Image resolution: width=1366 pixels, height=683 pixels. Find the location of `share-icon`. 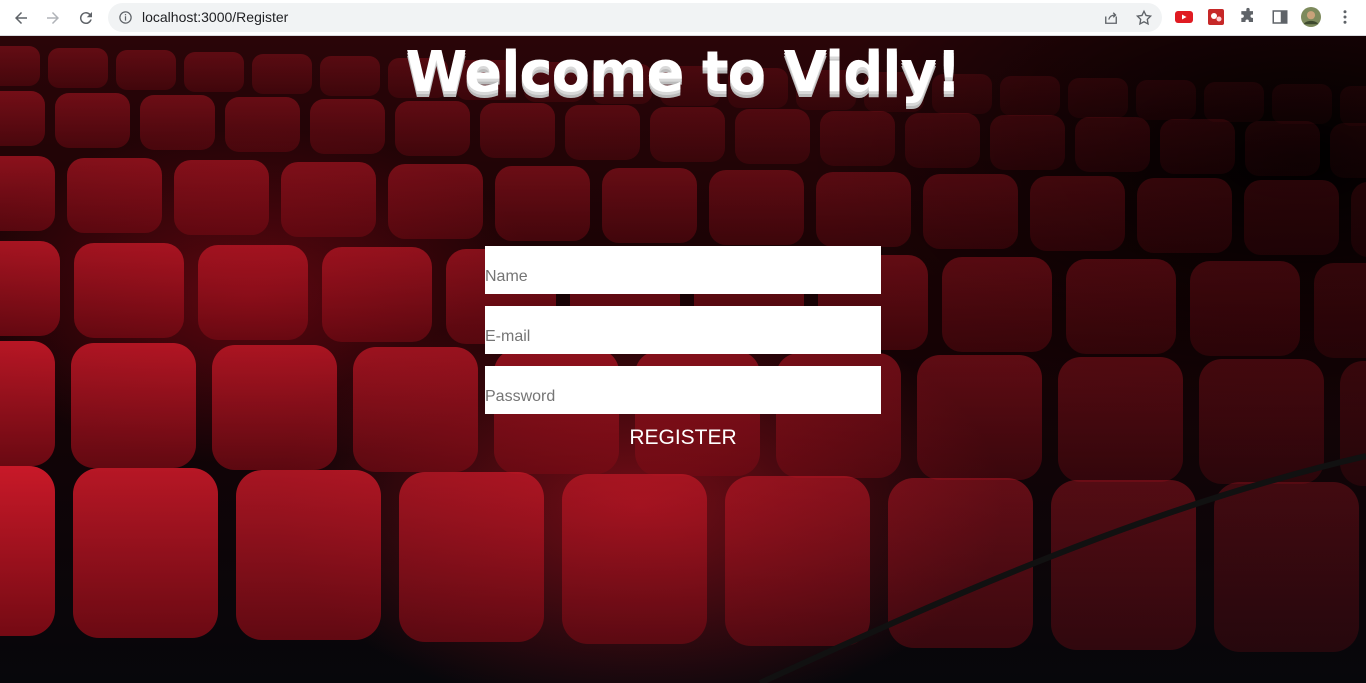

share-icon is located at coordinates (1111, 18).